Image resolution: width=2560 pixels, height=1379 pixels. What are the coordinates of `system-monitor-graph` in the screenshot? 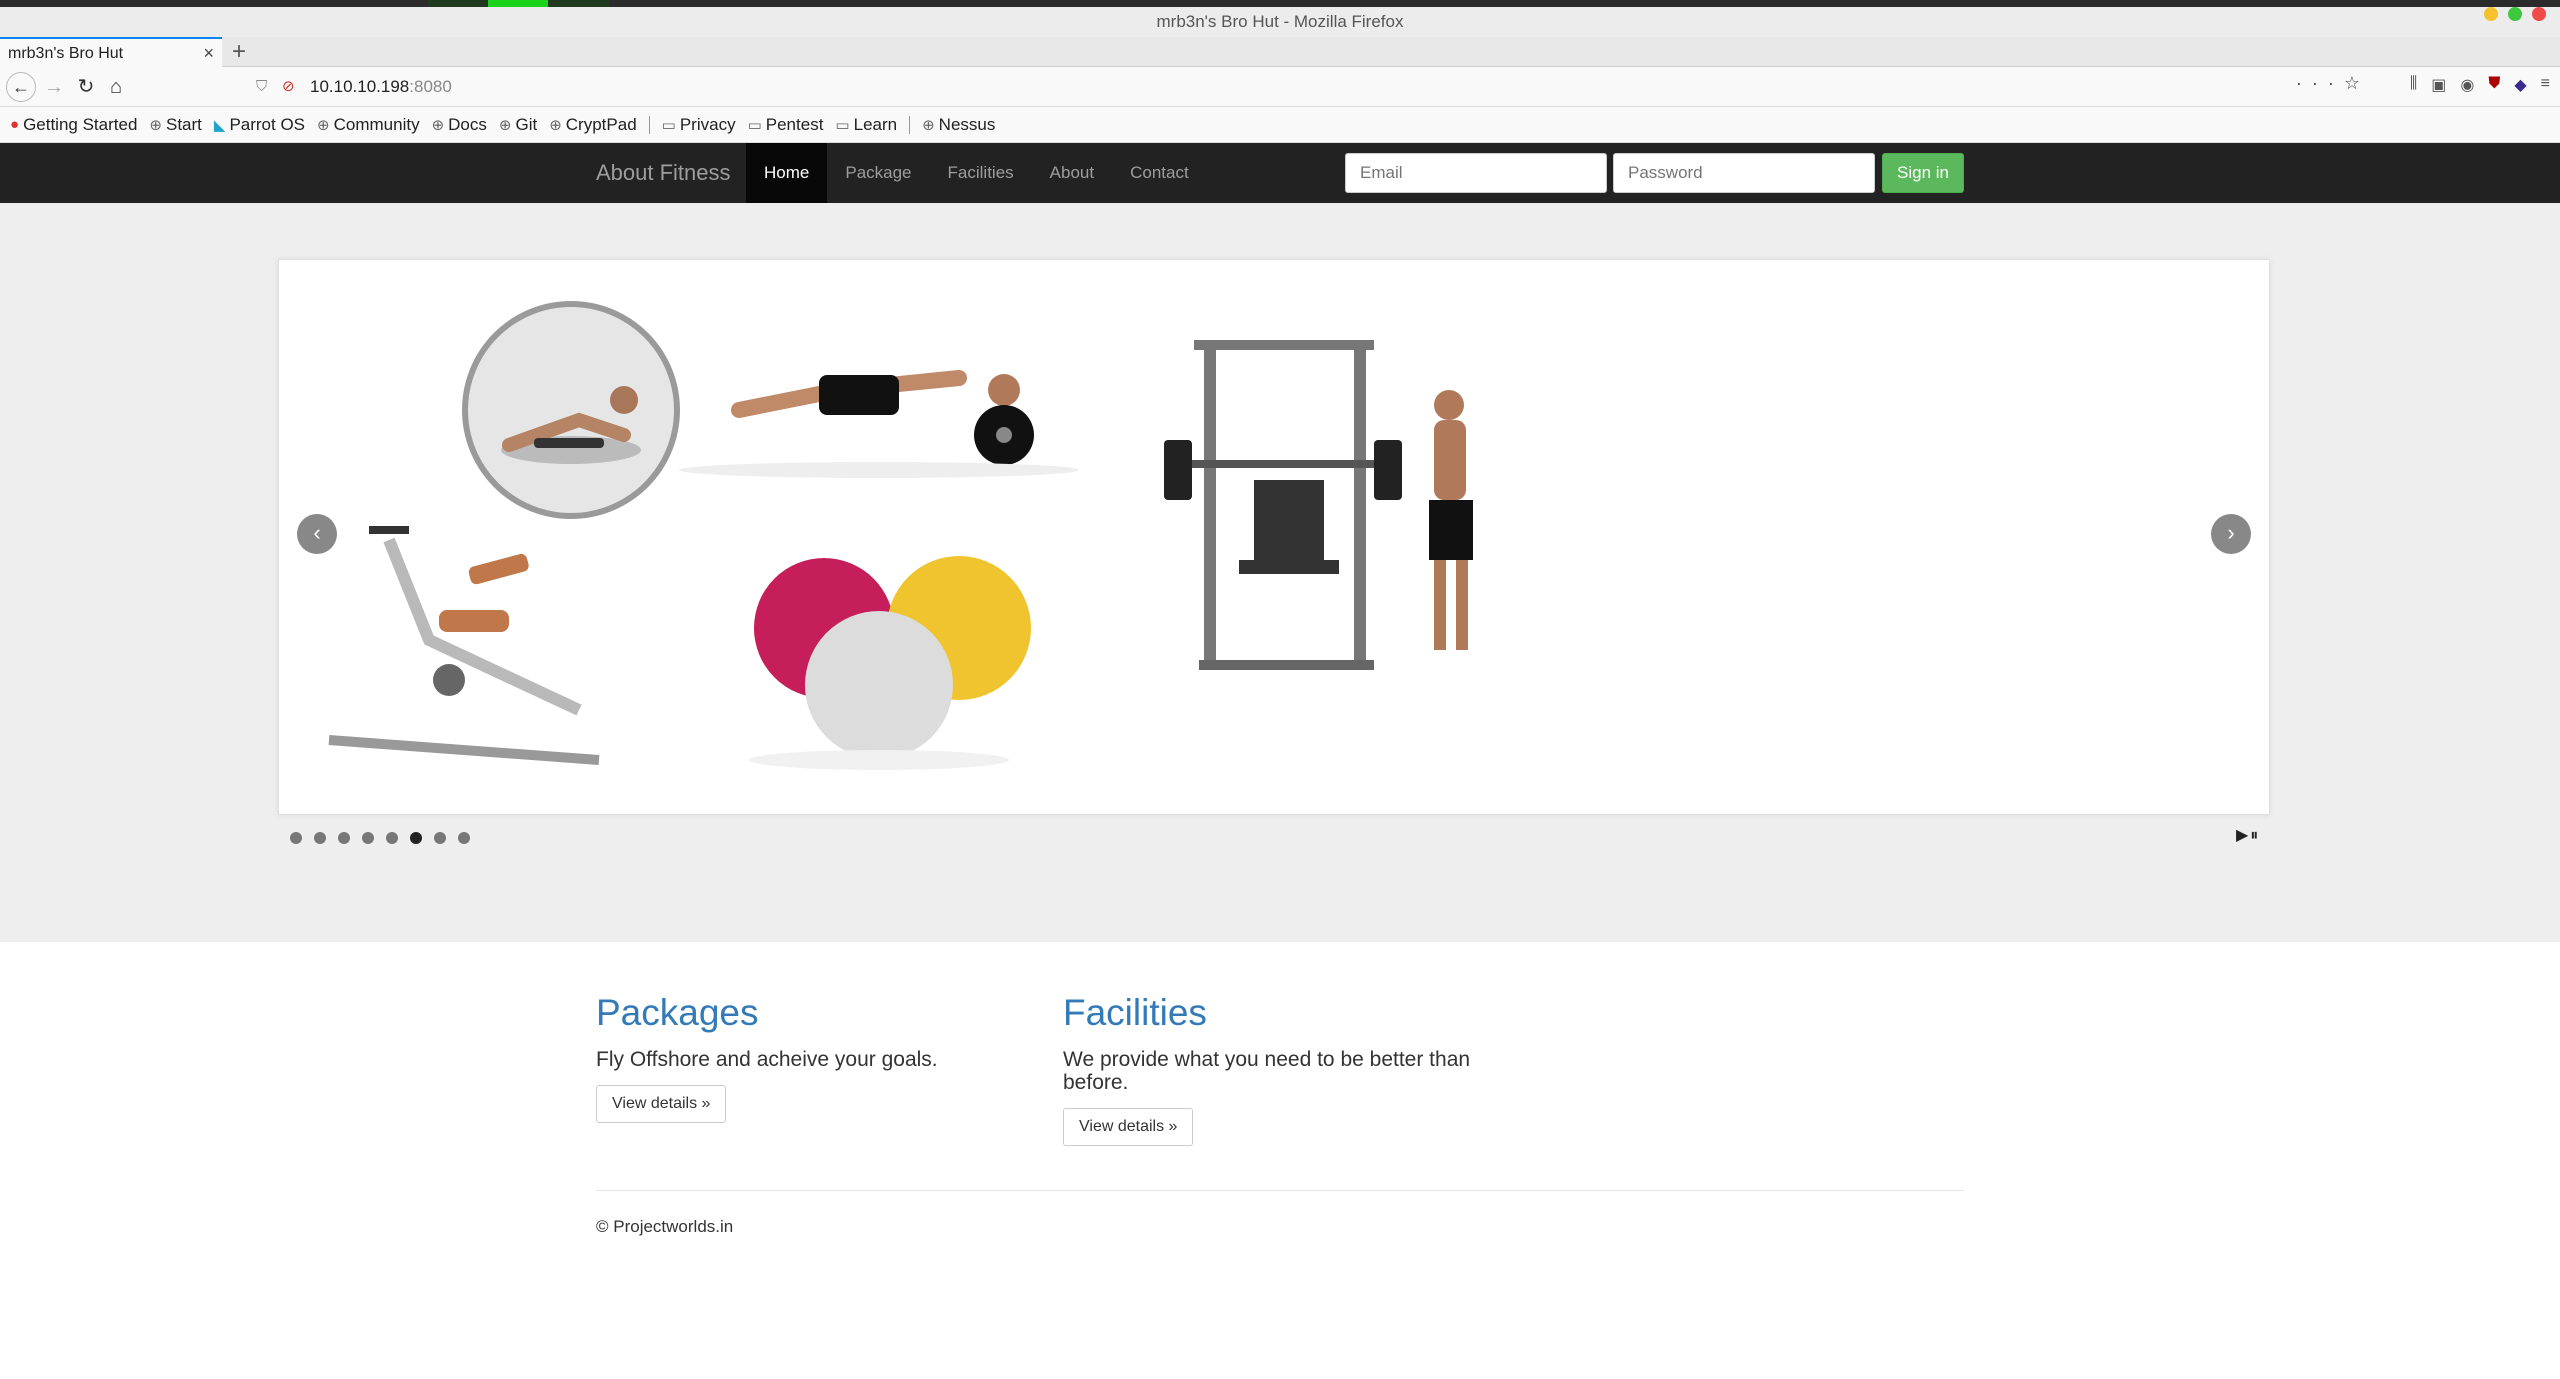 It's located at (518, 3).